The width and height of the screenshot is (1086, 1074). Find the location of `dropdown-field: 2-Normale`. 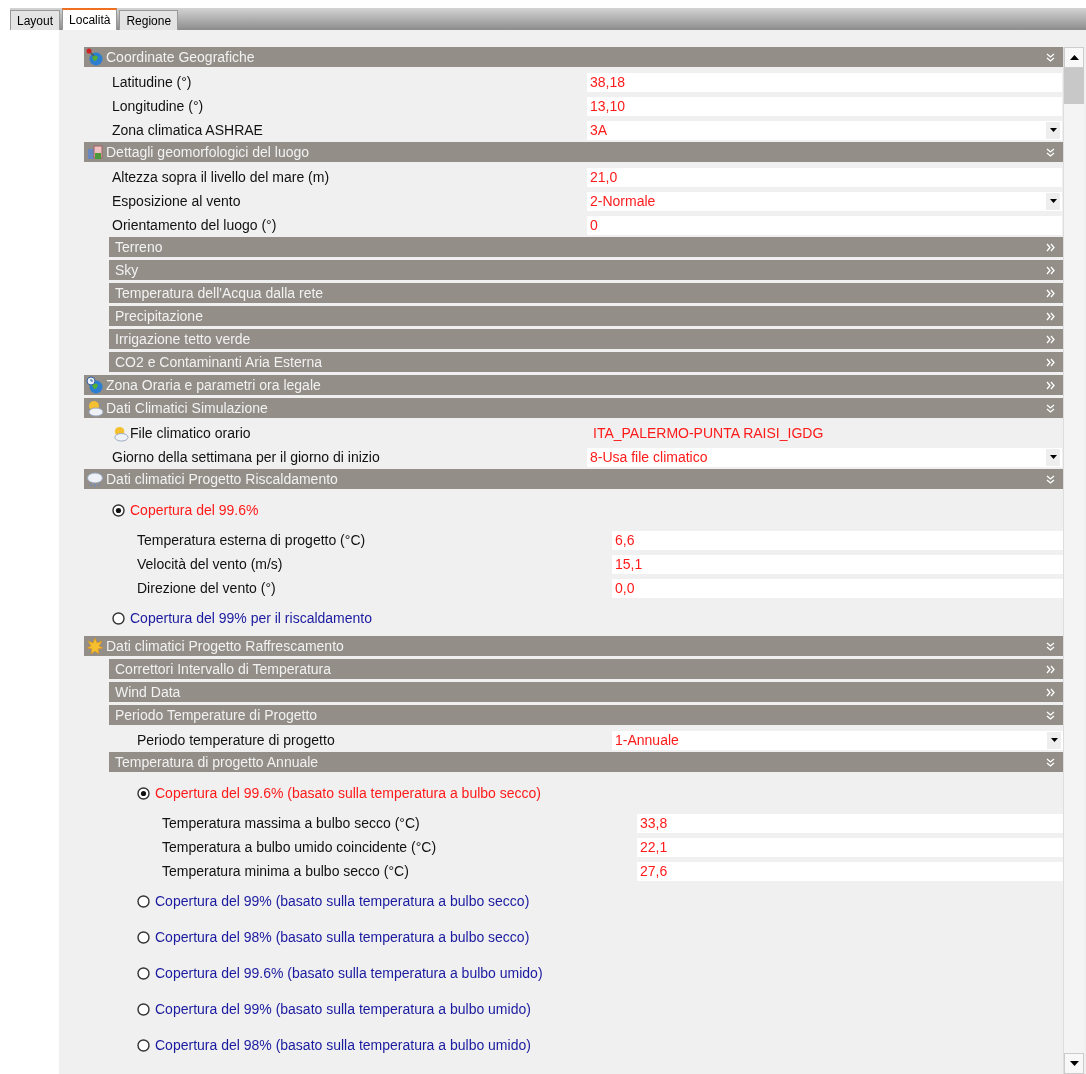

dropdown-field: 2-Normale is located at coordinates (824, 201).